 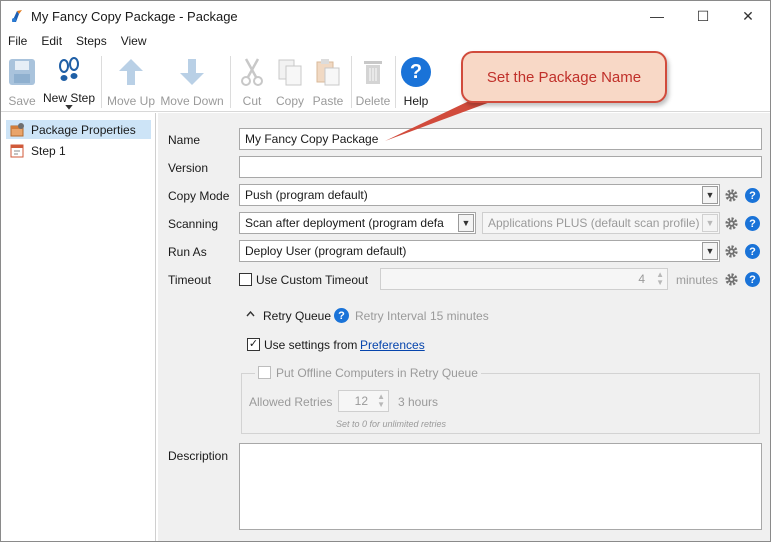 What do you see at coordinates (17, 150) in the screenshot?
I see `step-icon` at bounding box center [17, 150].